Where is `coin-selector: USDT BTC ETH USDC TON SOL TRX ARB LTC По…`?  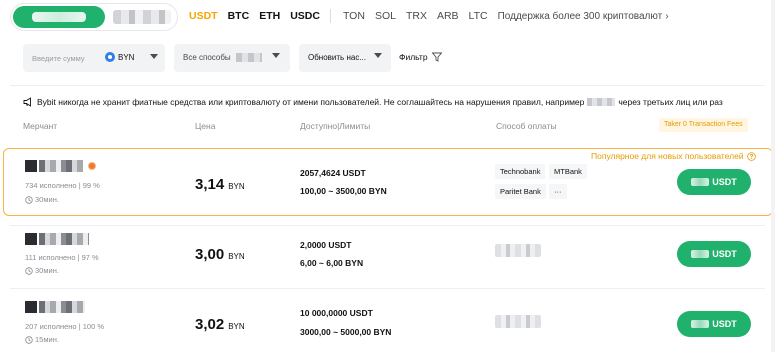
coin-selector: USDT BTC ETH USDC TON SOL TRX ARB LTC По… is located at coordinates (429, 16).